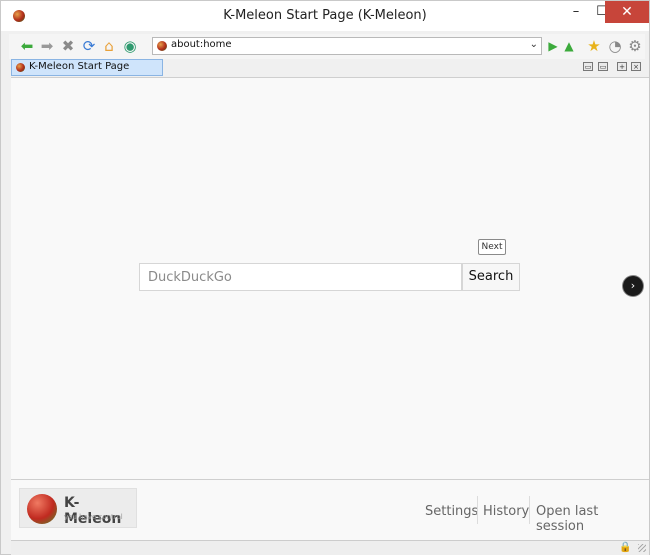 The image size is (650, 555). I want to click on home-icon: ⌂, so click(109, 46).